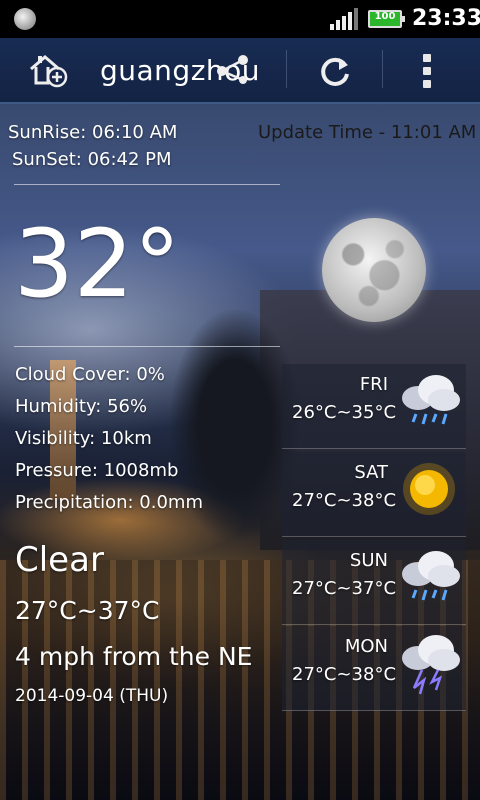 The height and width of the screenshot is (800, 480). What do you see at coordinates (90, 374) in the screenshot?
I see `cloud-cover: Cloud Cover: 0%` at bounding box center [90, 374].